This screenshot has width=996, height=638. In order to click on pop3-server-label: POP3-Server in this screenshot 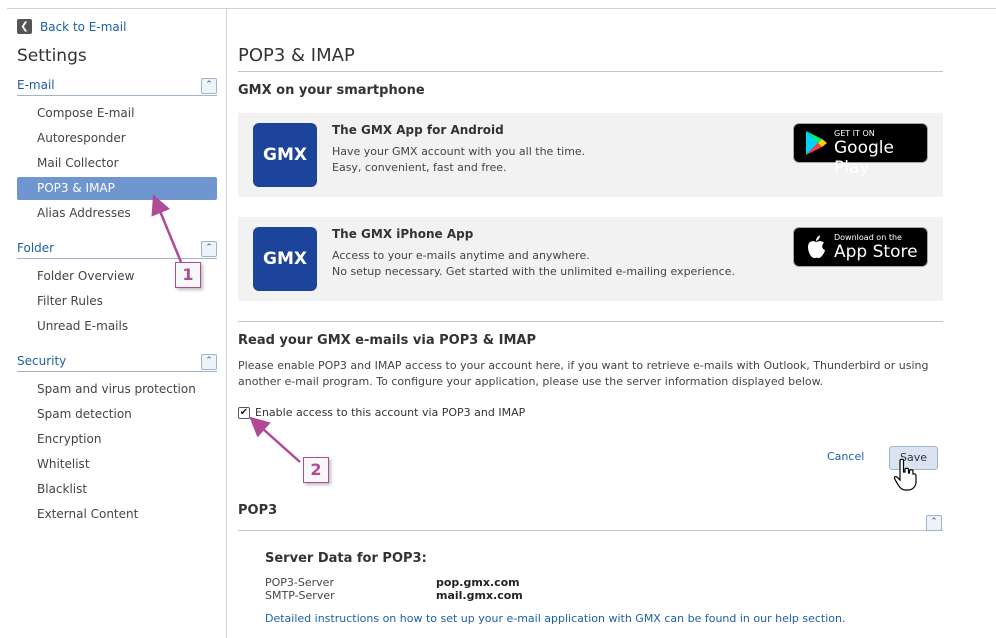, I will do `click(299, 582)`.